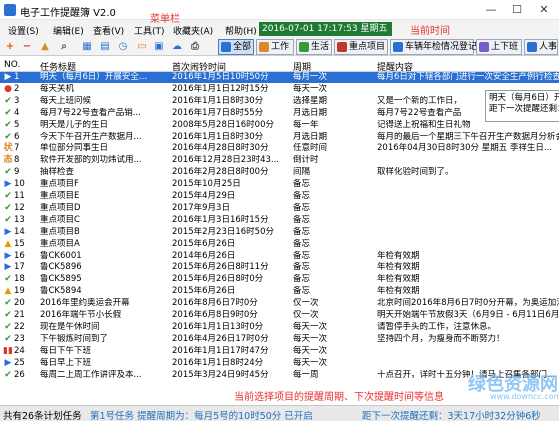 The image size is (559, 421). What do you see at coordinates (81, 315) in the screenshot?
I see `cell-title: 2016年端午节小长假` at bounding box center [81, 315].